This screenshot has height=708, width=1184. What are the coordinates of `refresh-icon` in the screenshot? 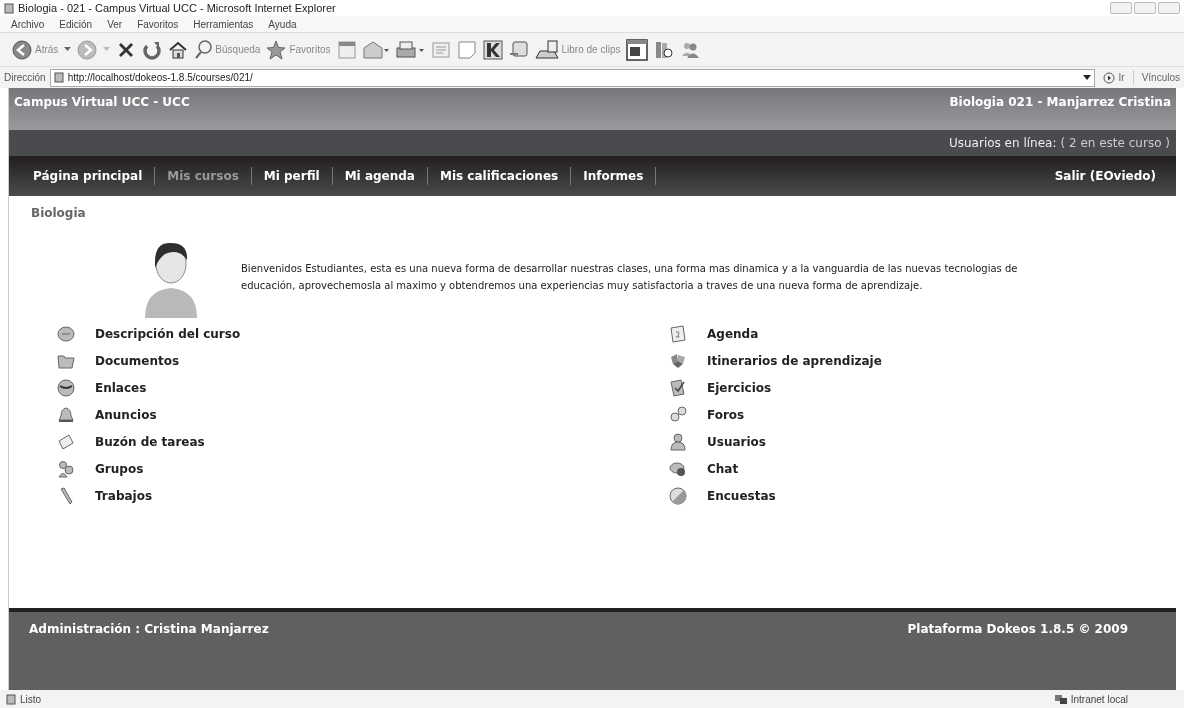 It's located at (152, 49).